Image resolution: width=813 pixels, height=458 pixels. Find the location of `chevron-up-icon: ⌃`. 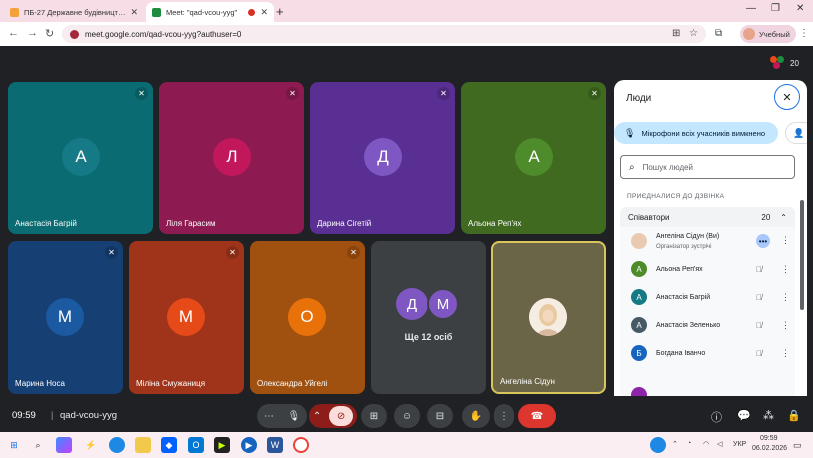

chevron-up-icon: ⌃ is located at coordinates (783, 217).